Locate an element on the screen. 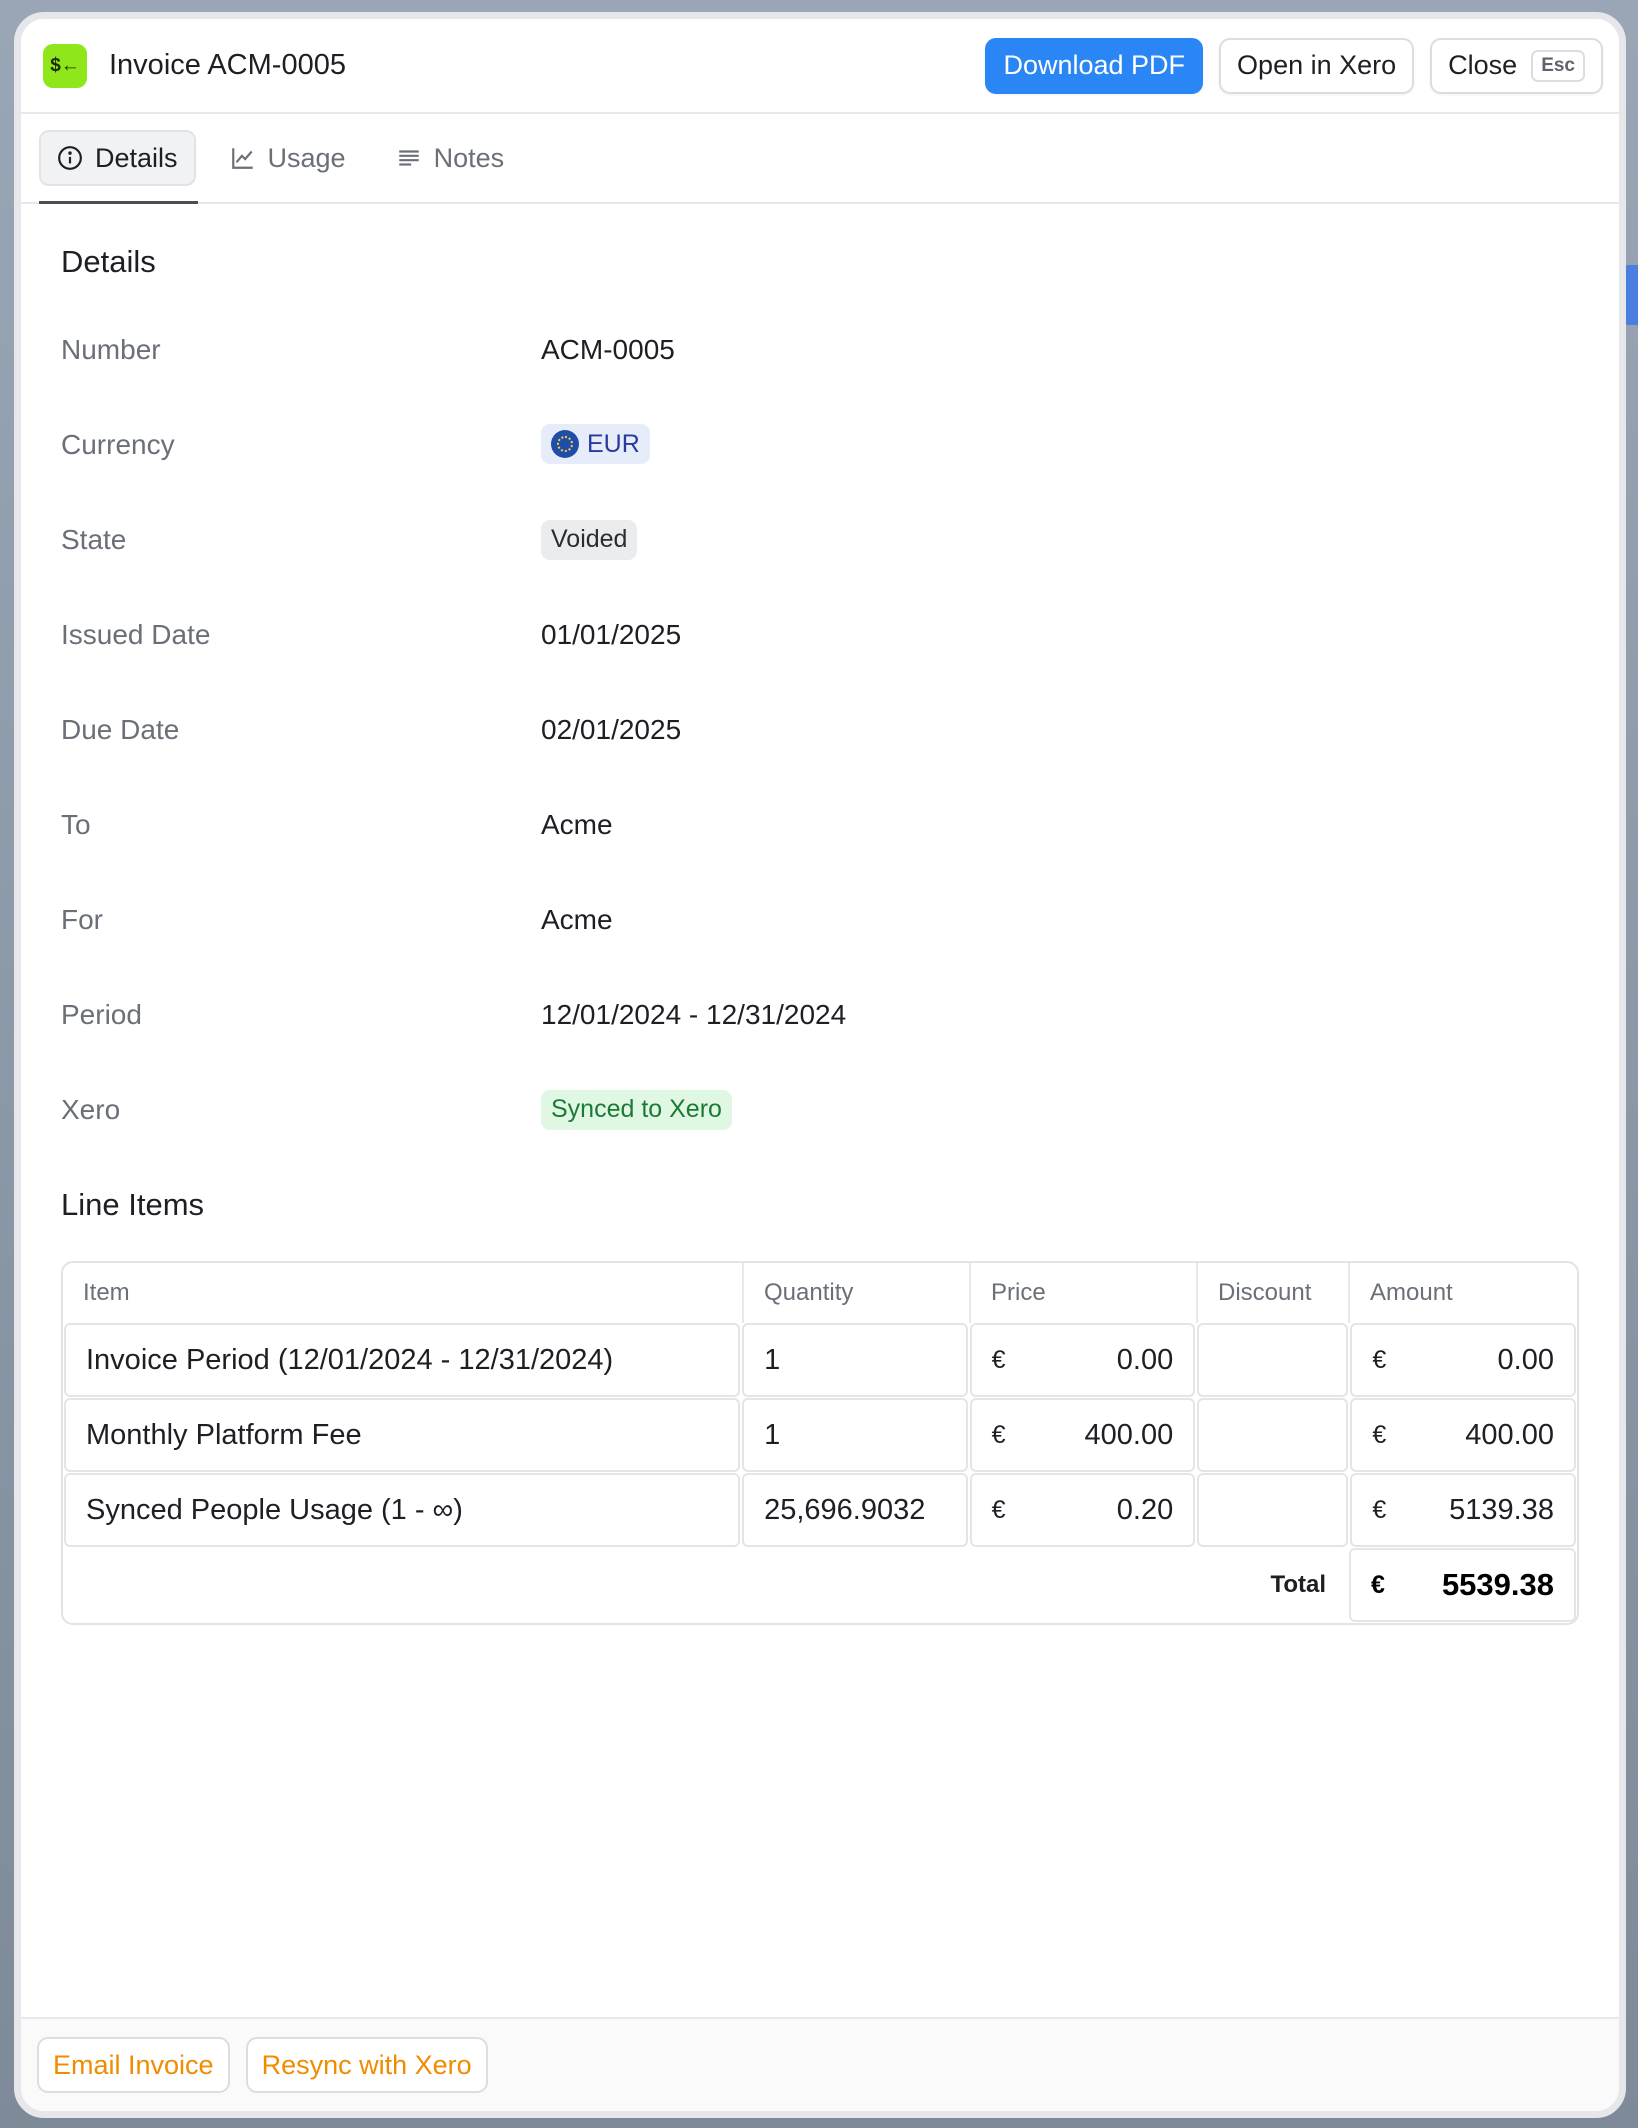 The height and width of the screenshot is (2128, 1638). column-header-item: Item is located at coordinates (403, 1293).